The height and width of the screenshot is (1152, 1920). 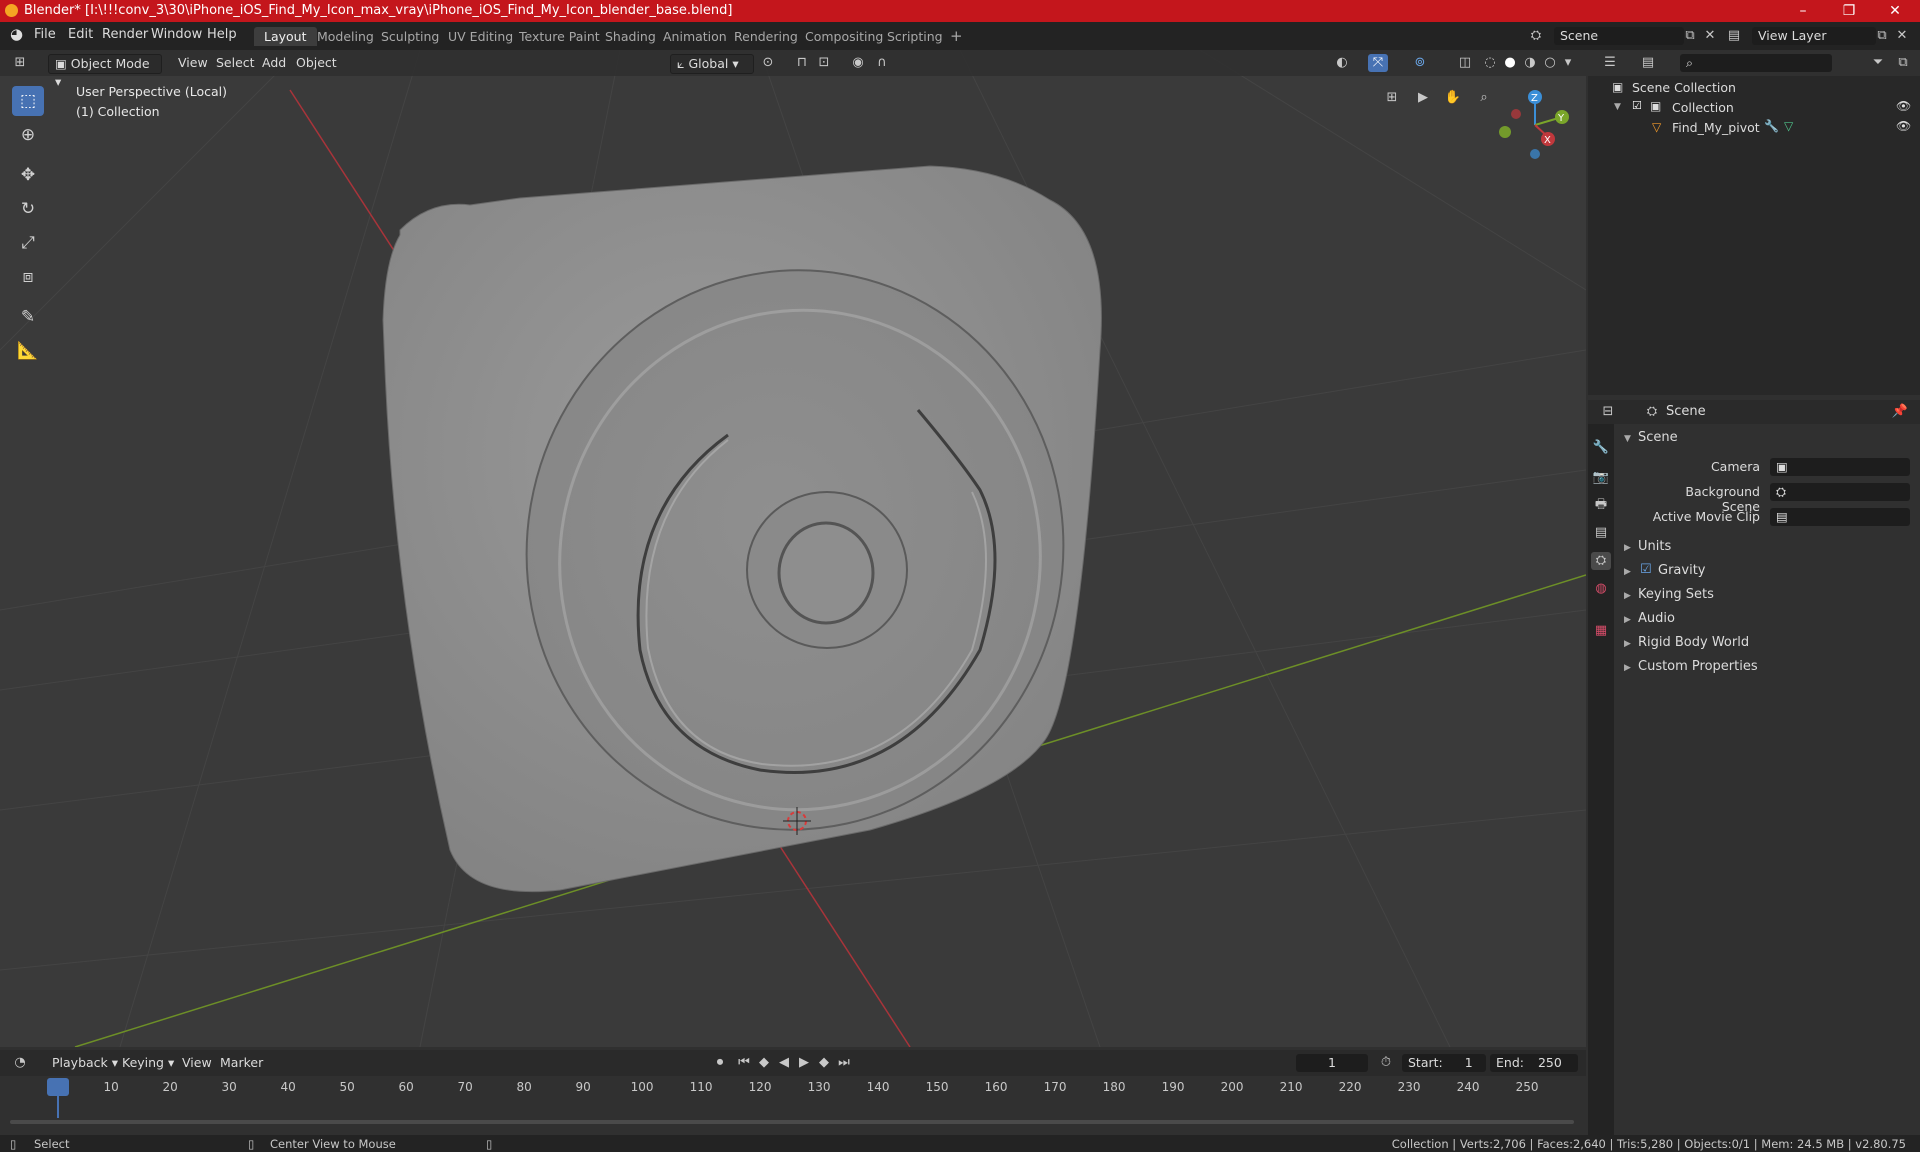 I want to click on rotate-tool-icon: ↻, so click(x=28, y=209).